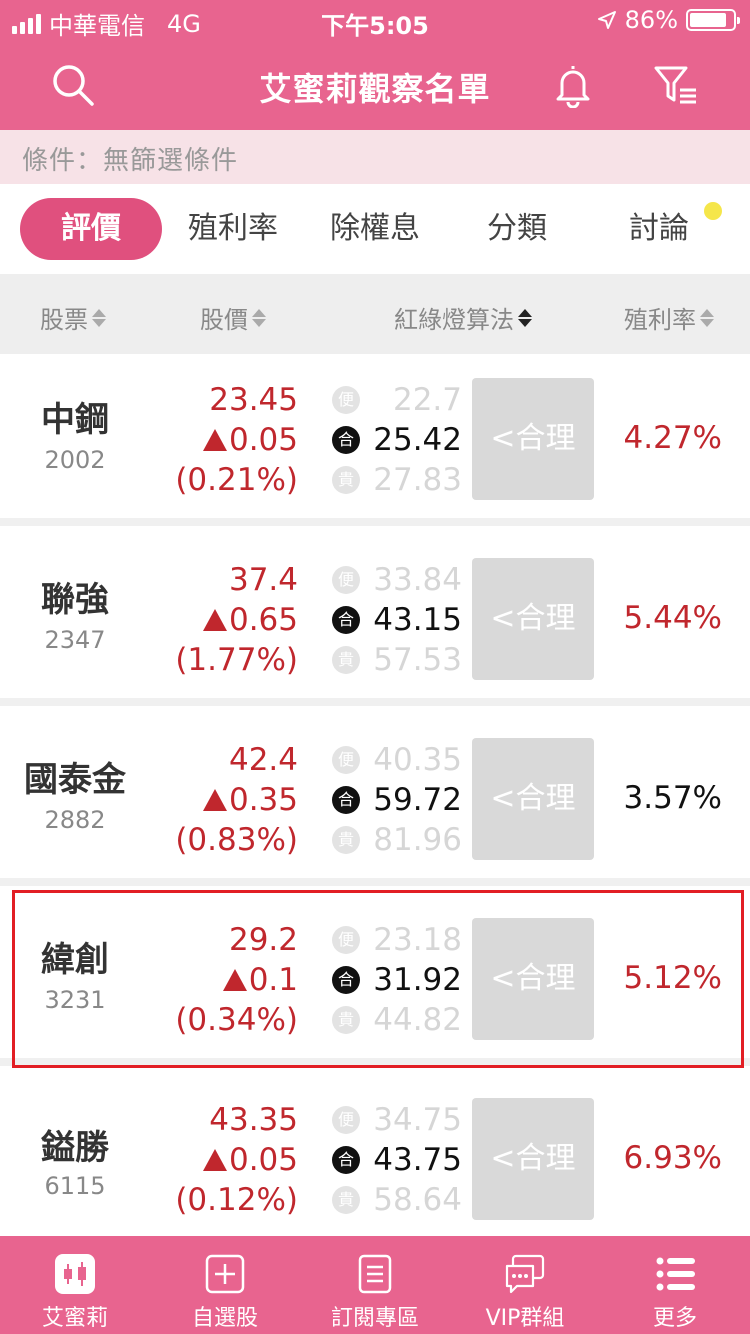  Describe the element at coordinates (417, 620) in the screenshot. I see `fair-price: 43.15` at that location.